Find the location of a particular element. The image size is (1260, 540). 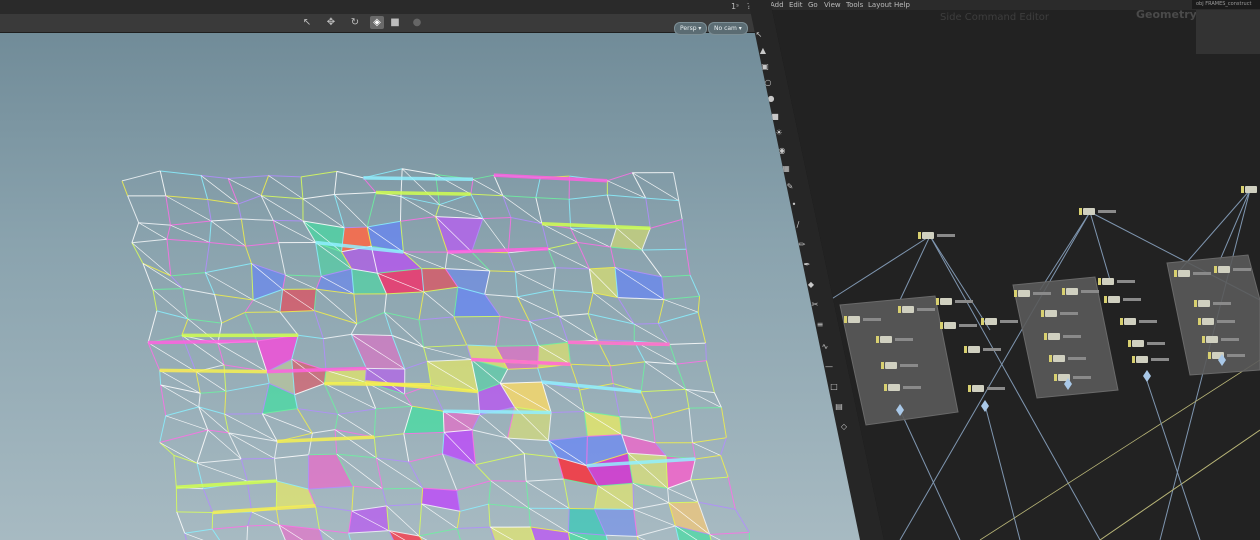

shelf-line-icon: — is located at coordinates (829, 367).